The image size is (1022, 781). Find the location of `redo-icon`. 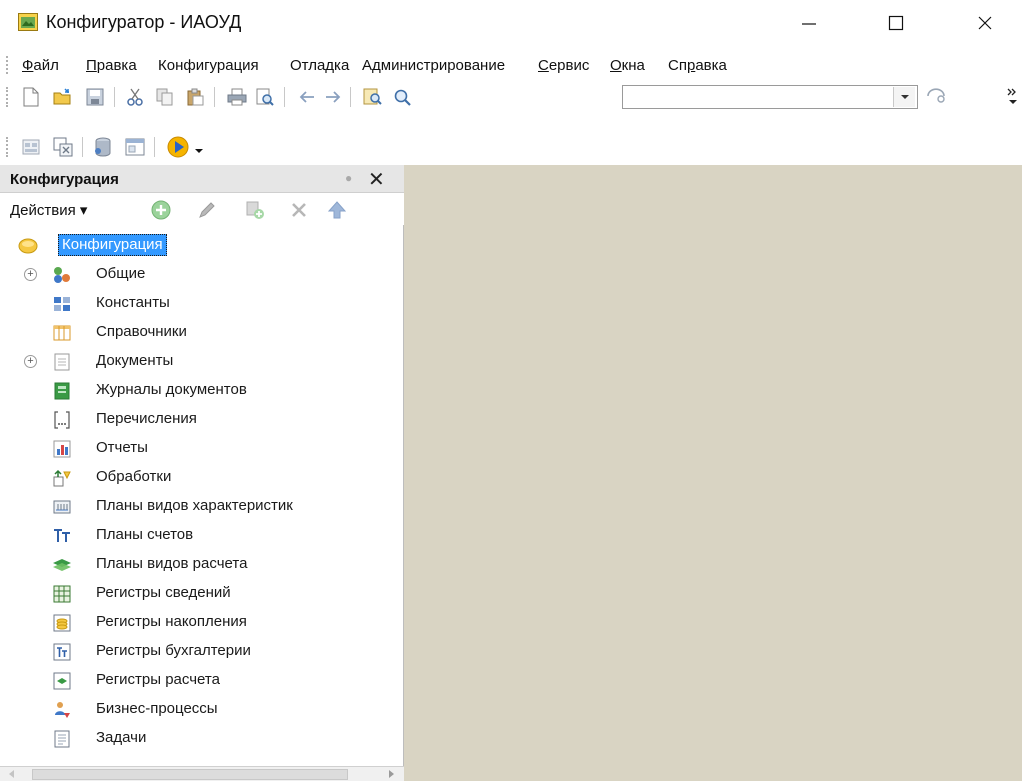

redo-icon is located at coordinates (333, 97).